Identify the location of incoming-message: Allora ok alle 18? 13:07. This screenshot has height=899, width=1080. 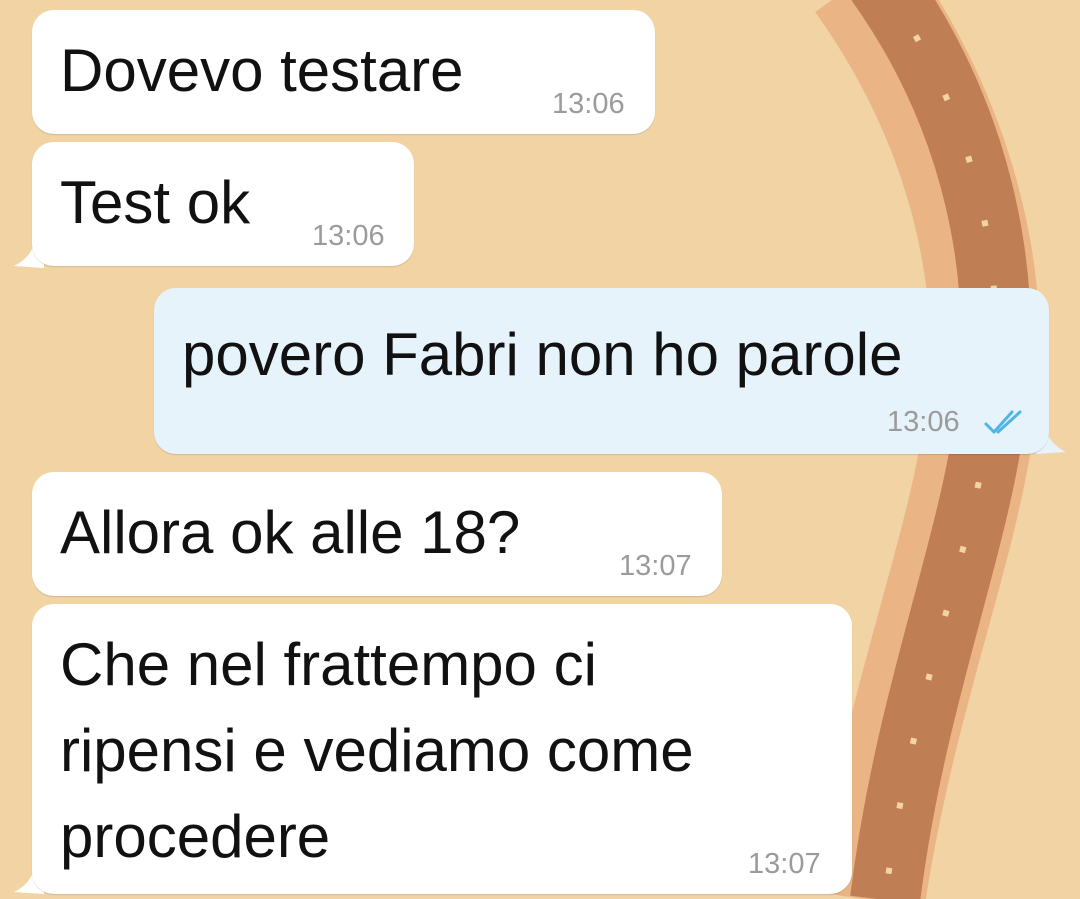
(377, 534).